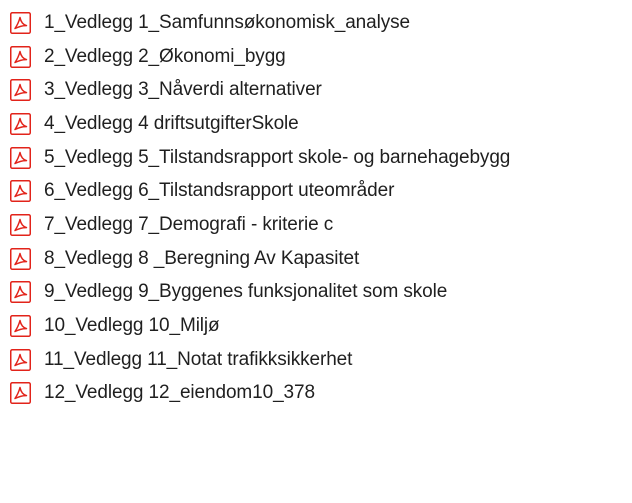 This screenshot has height=503, width=632. I want to click on file-name: 4_Vedlegg 4 driftsutgifterSkole, so click(171, 123).